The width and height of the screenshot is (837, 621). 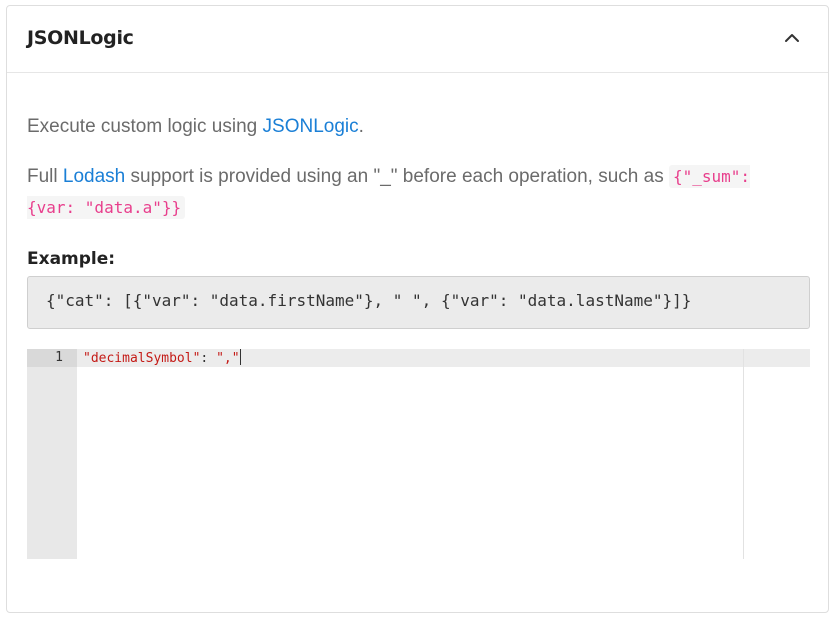 What do you see at coordinates (94, 176) in the screenshot?
I see `lodash-link: Lodash` at bounding box center [94, 176].